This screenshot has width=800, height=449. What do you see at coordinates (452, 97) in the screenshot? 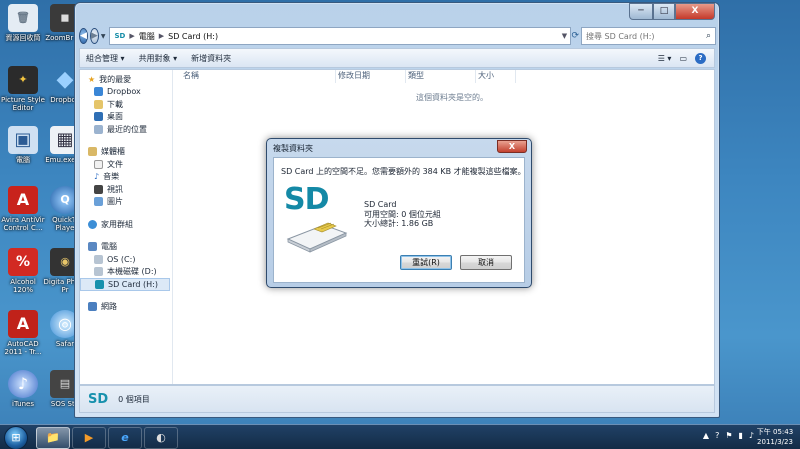
I see `empty-folder-message: 這個資料夾是空的。` at bounding box center [452, 97].